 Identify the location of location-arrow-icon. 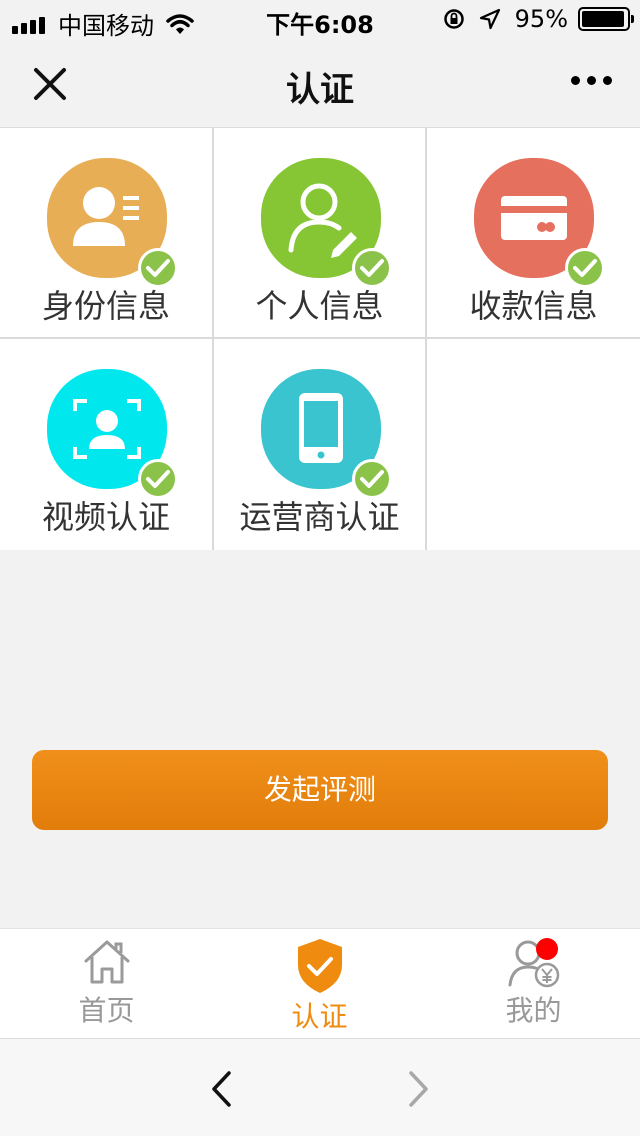
(489, 19).